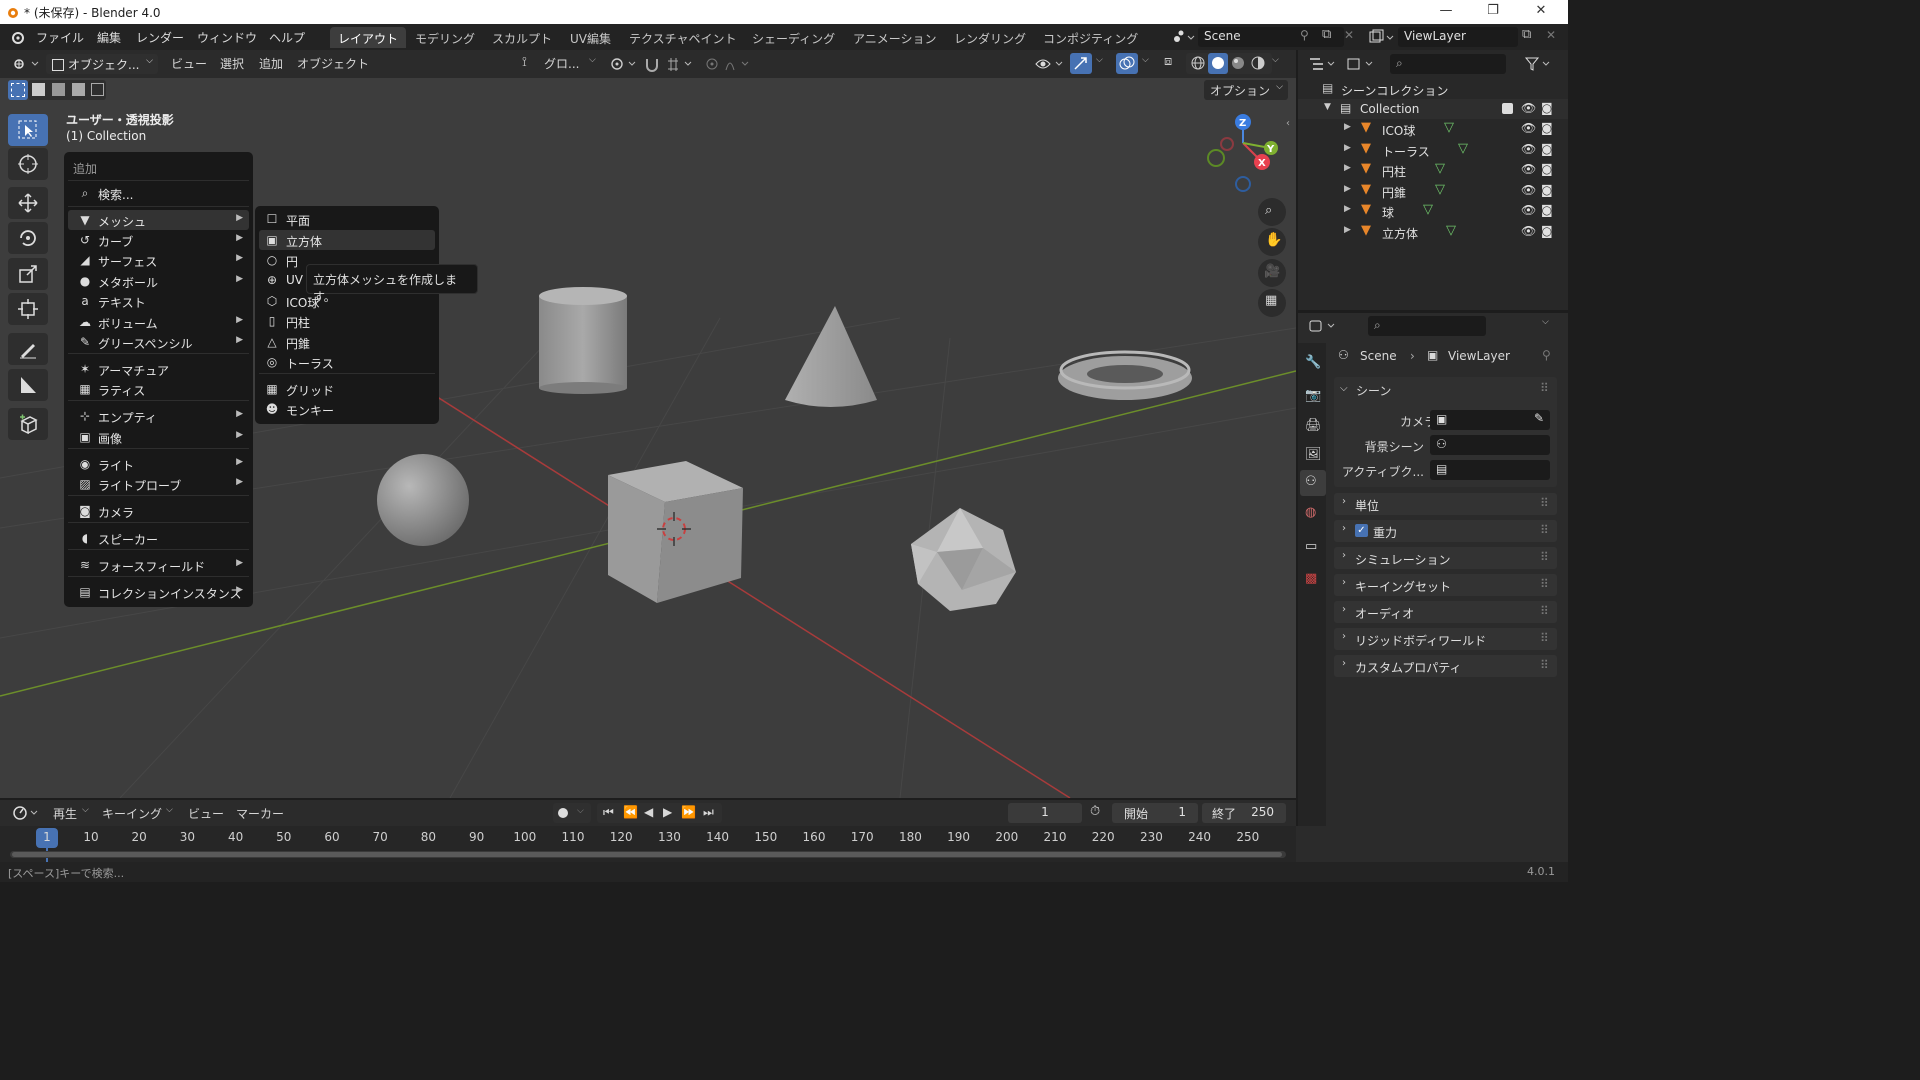  What do you see at coordinates (1445, 666) in the screenshot?
I see `property-panel: › カスタムプロパティ ⠿` at bounding box center [1445, 666].